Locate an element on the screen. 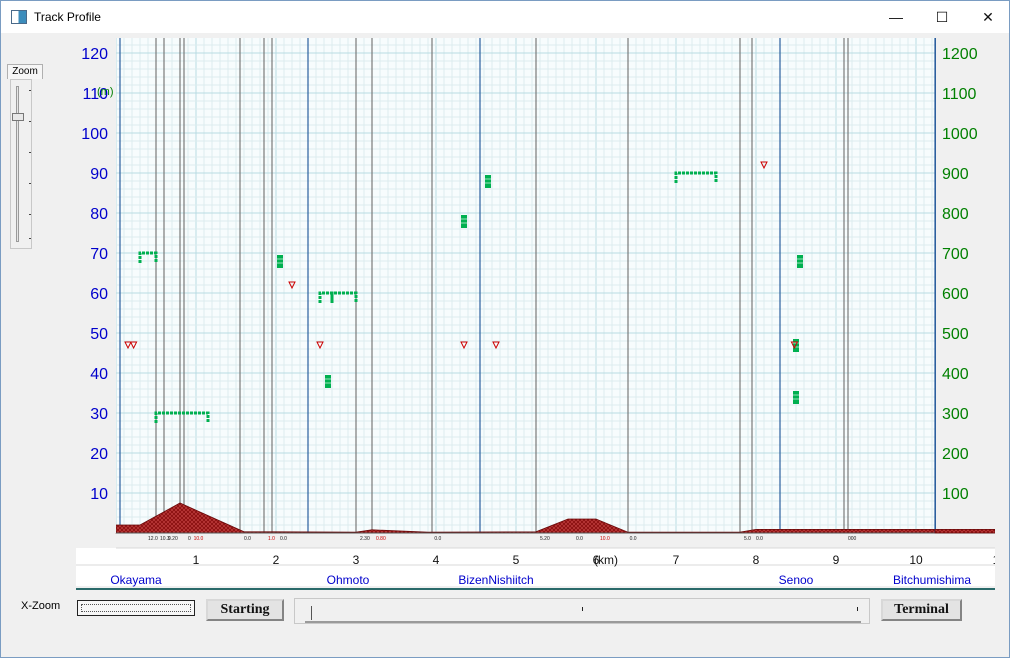 Image resolution: width=1010 pixels, height=658 pixels. grade-label: 2.30 is located at coordinates (365, 539).